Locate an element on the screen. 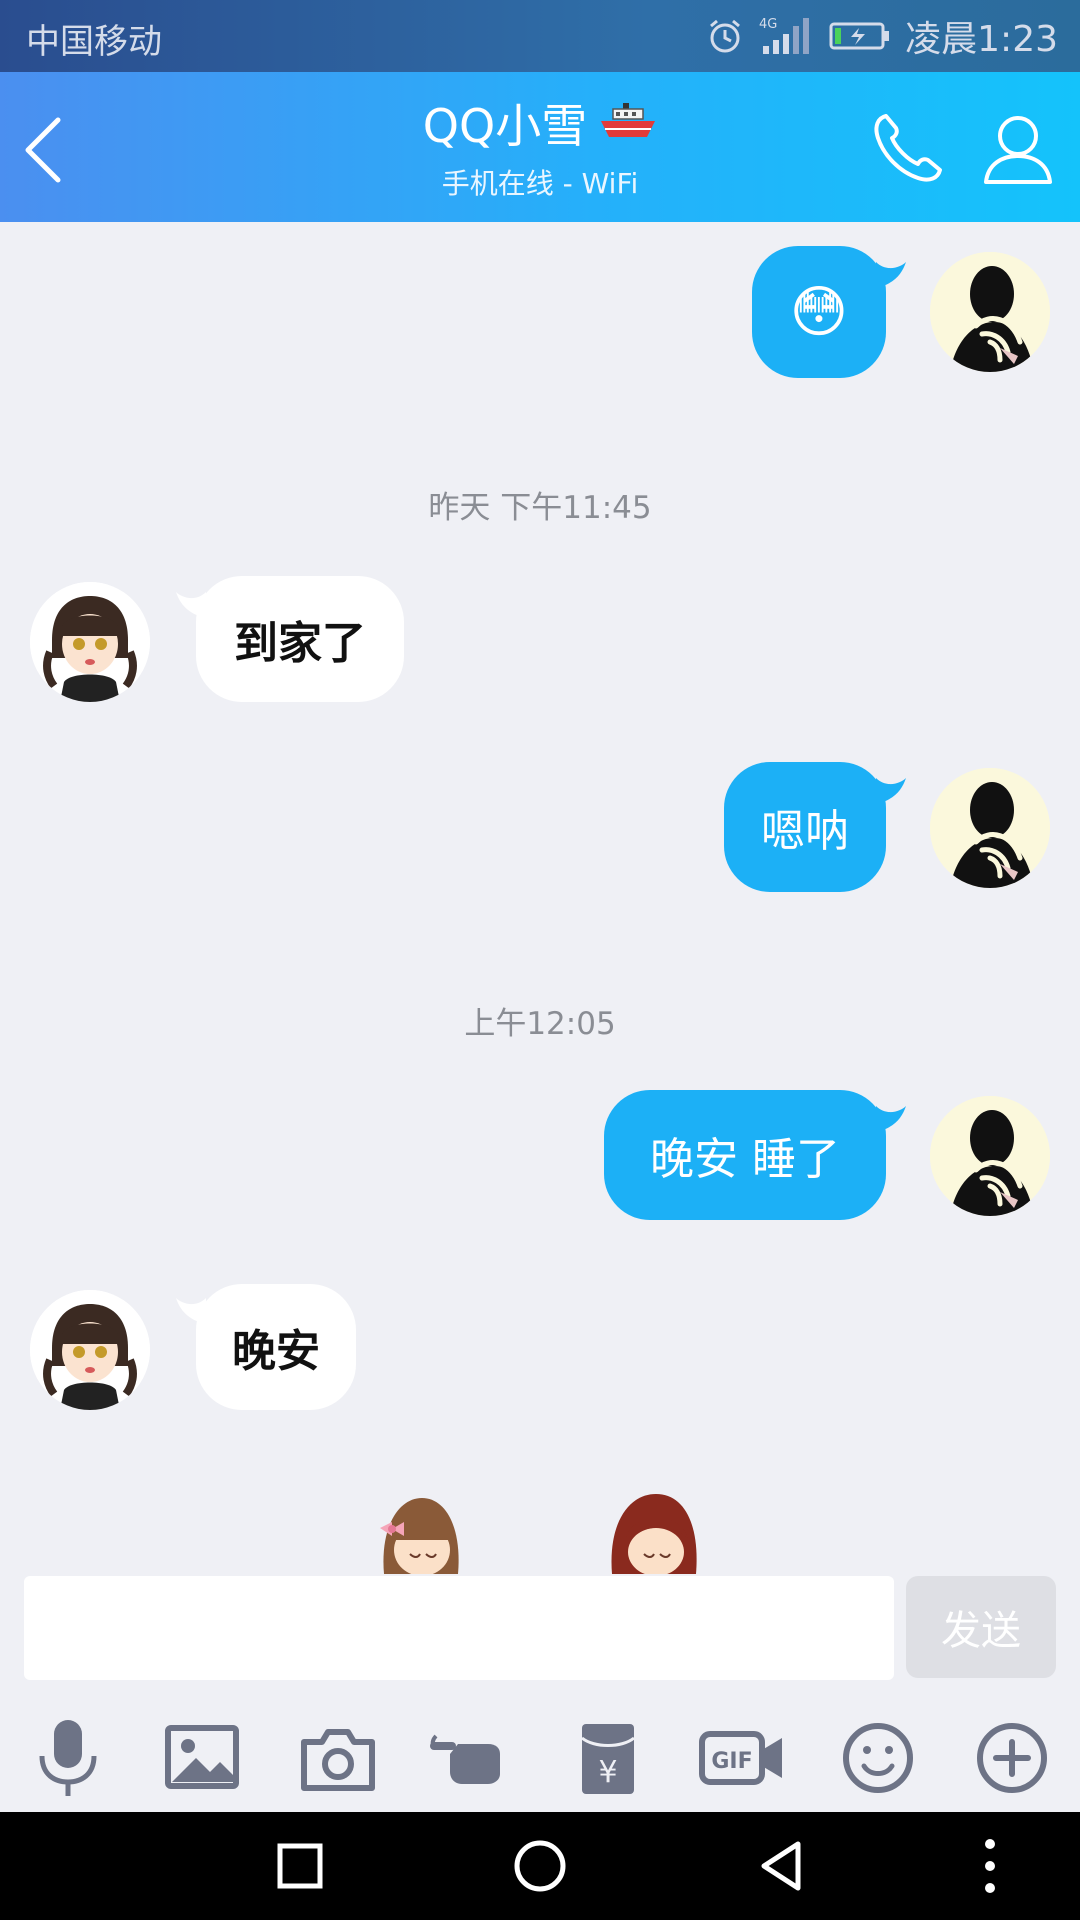  friend-message-bubble: 晚安 is located at coordinates (276, 1347).